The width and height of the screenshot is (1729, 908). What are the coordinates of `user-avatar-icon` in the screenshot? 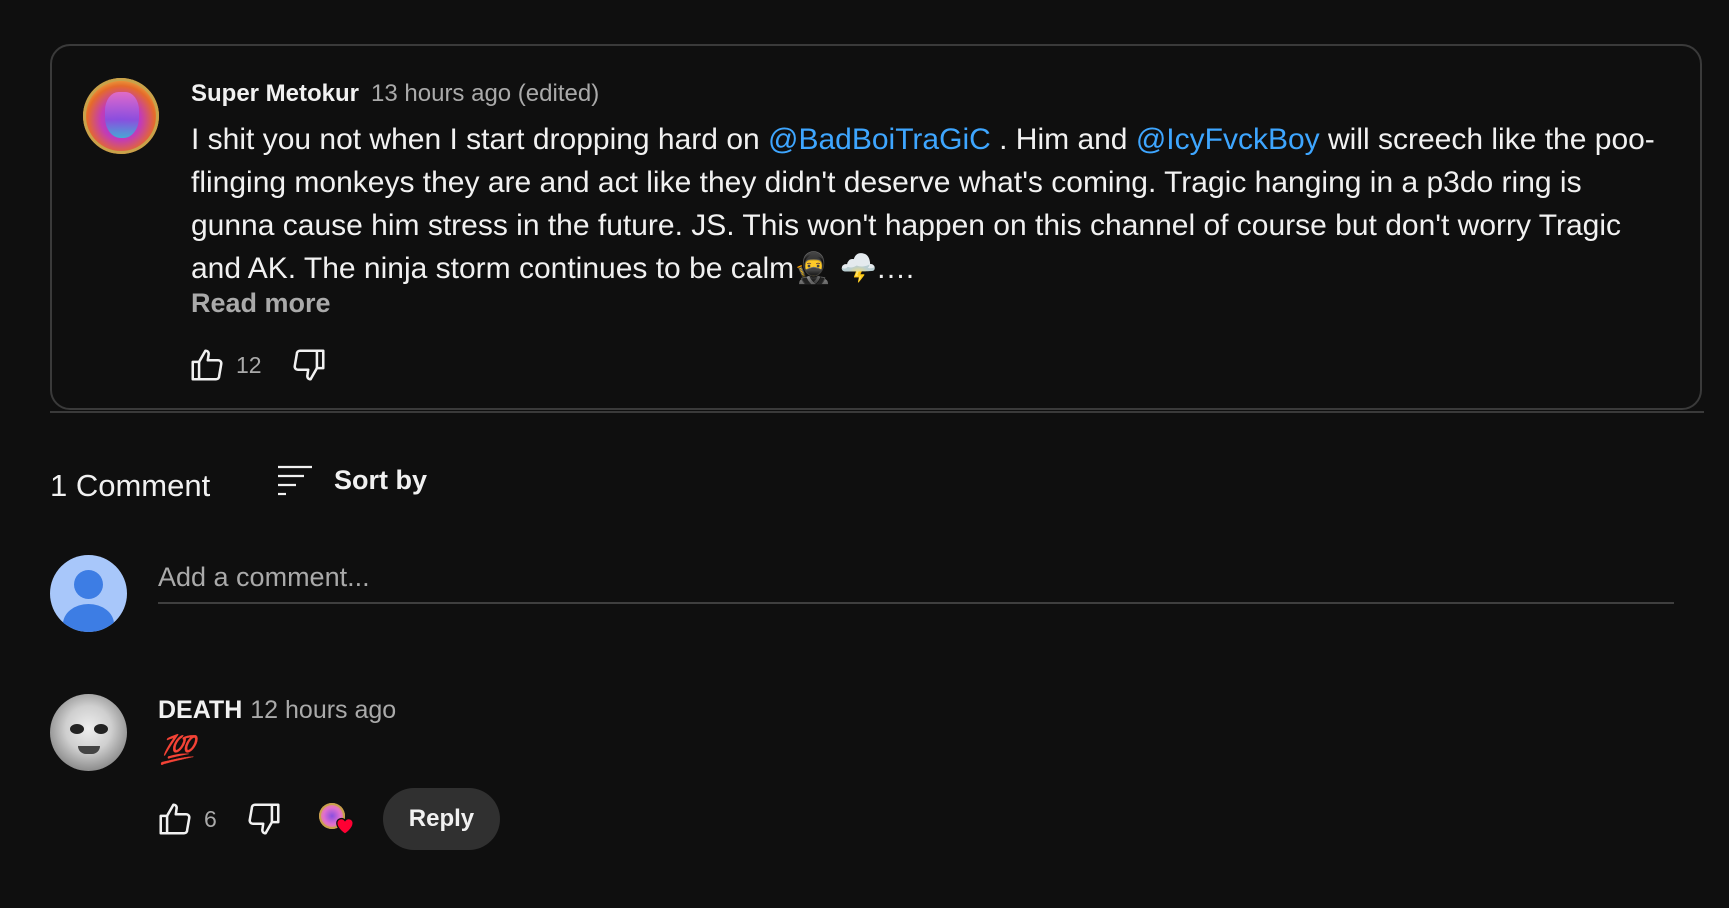 It's located at (88, 584).